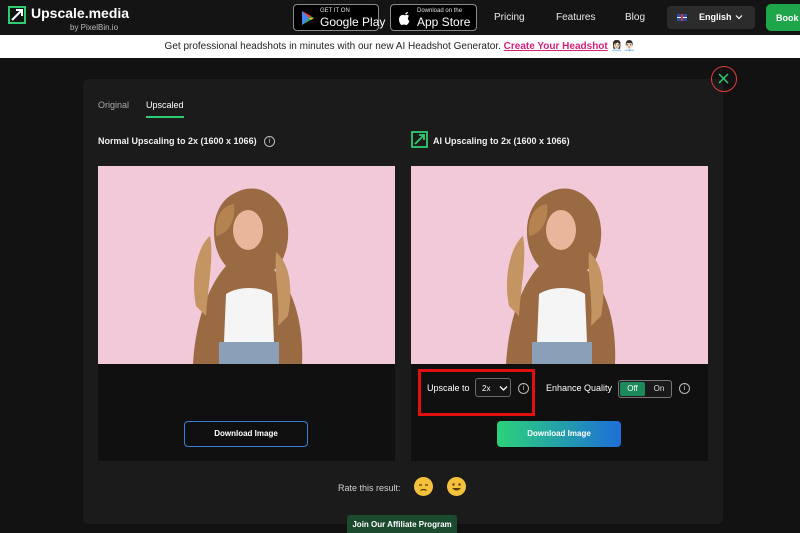 The height and width of the screenshot is (533, 800). What do you see at coordinates (246, 434) in the screenshot?
I see `download-normal-button: Download Image` at bounding box center [246, 434].